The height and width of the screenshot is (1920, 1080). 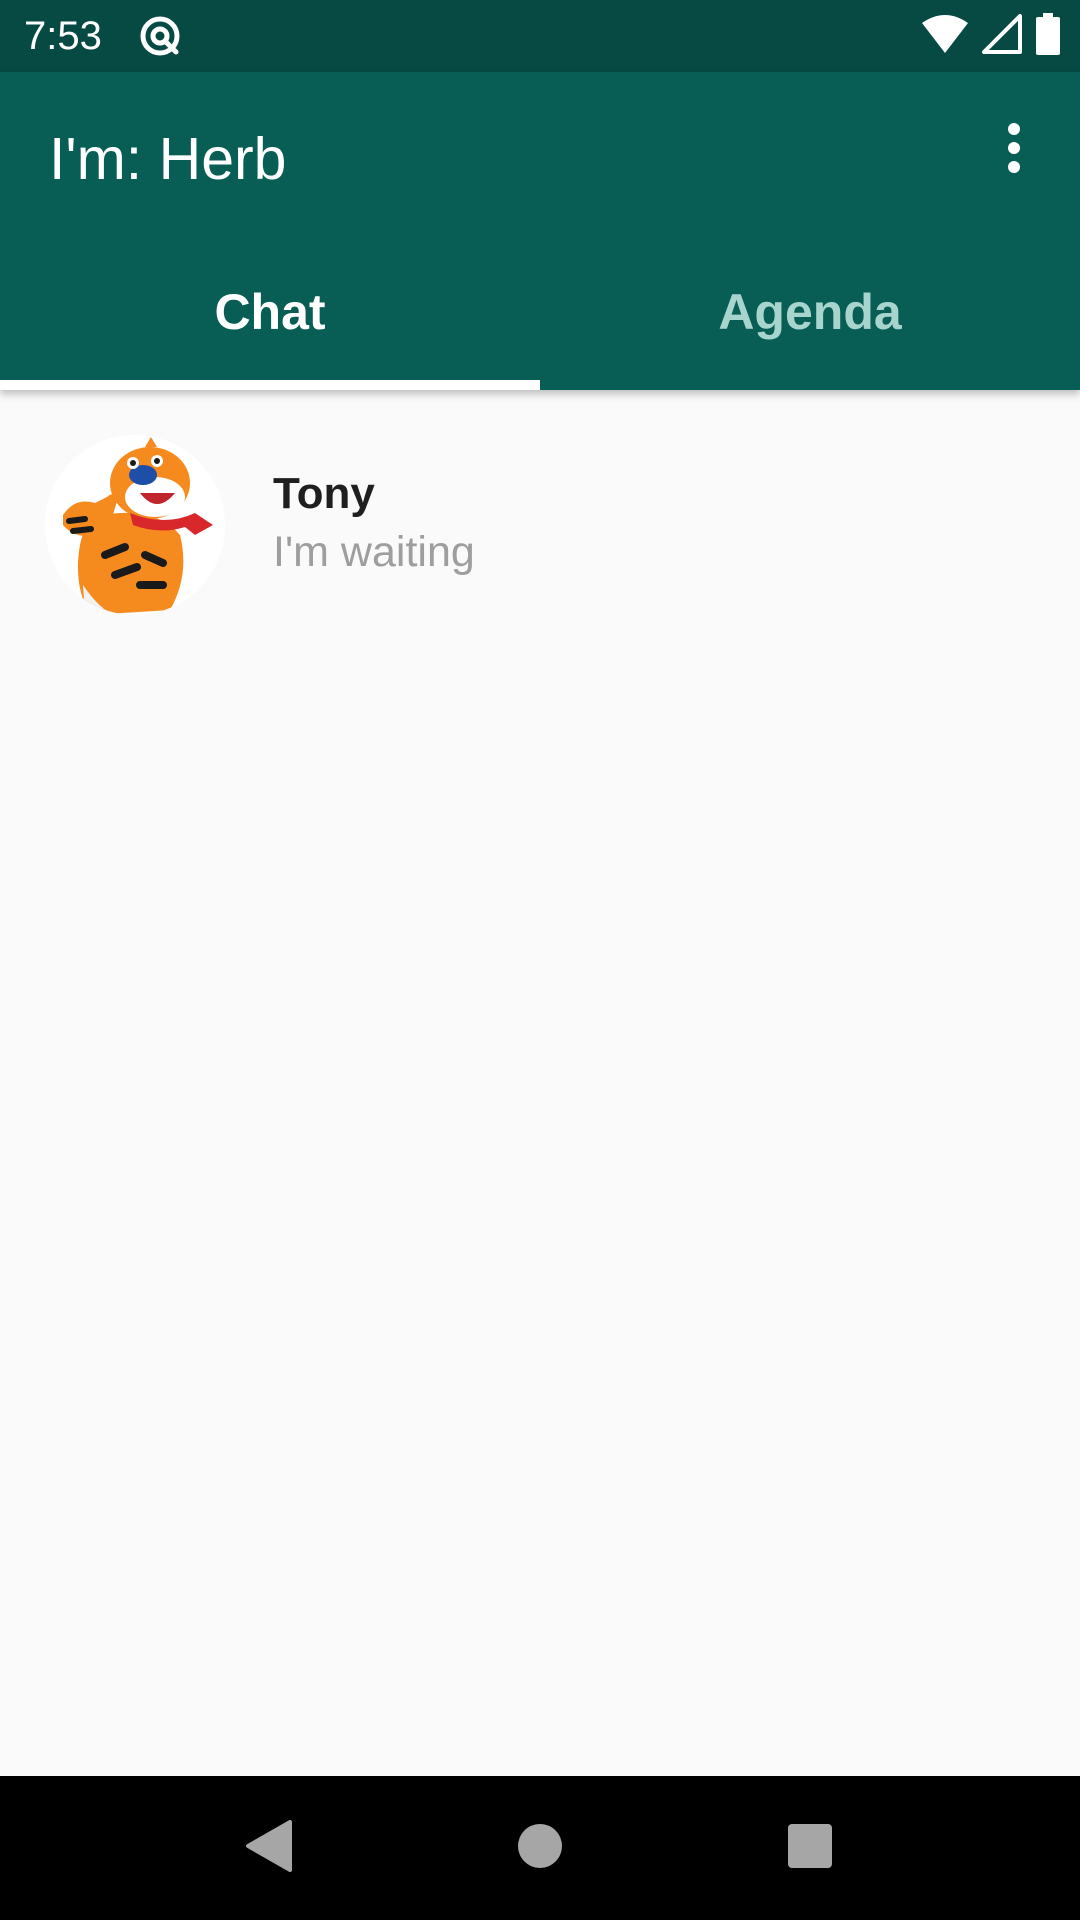 I want to click on more-vert-icon, so click(x=1014, y=150).